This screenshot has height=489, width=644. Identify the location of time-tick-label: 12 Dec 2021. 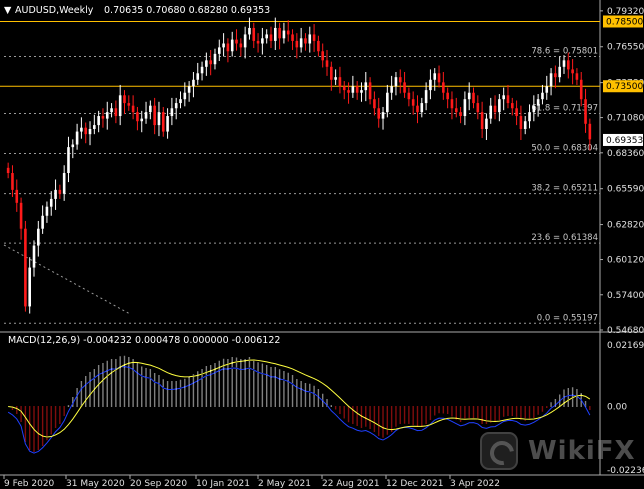
(415, 484).